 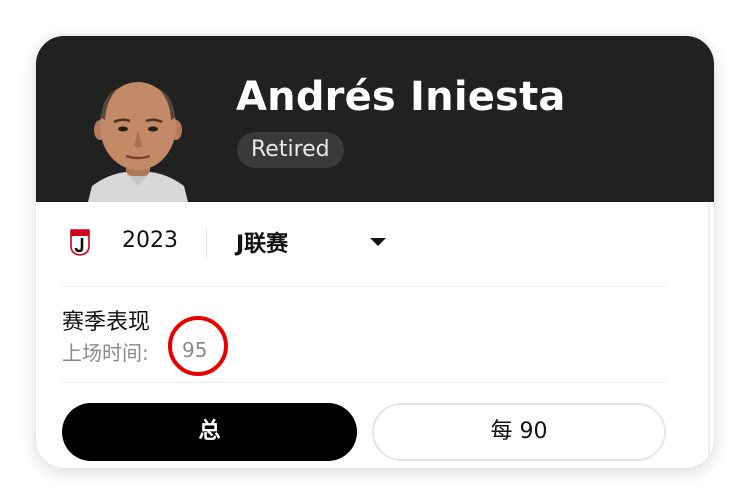 What do you see at coordinates (150, 240) in the screenshot?
I see `season-select: 2023` at bounding box center [150, 240].